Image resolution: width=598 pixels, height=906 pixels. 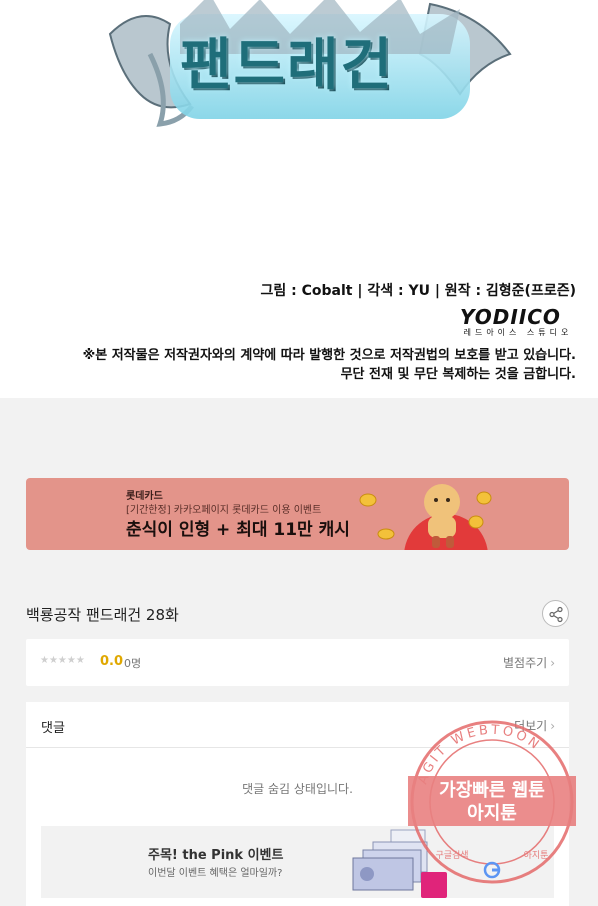 I want to click on rate-button: 별점주기 ›, so click(x=529, y=662).